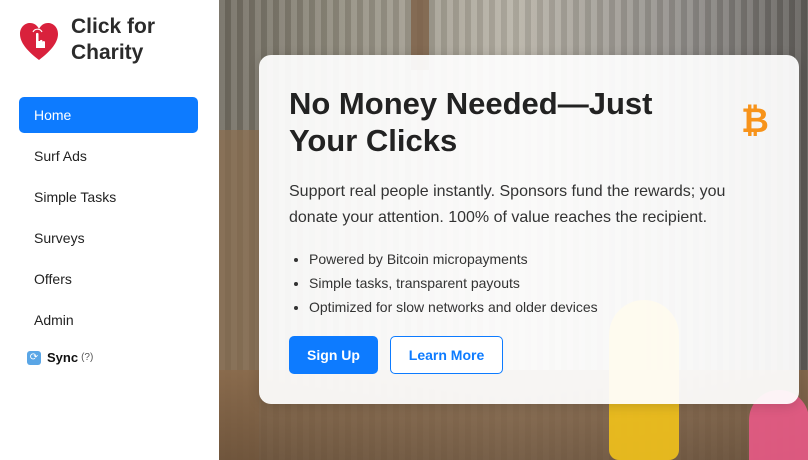  What do you see at coordinates (113, 39) in the screenshot?
I see `brand-title: Click for Charity` at bounding box center [113, 39].